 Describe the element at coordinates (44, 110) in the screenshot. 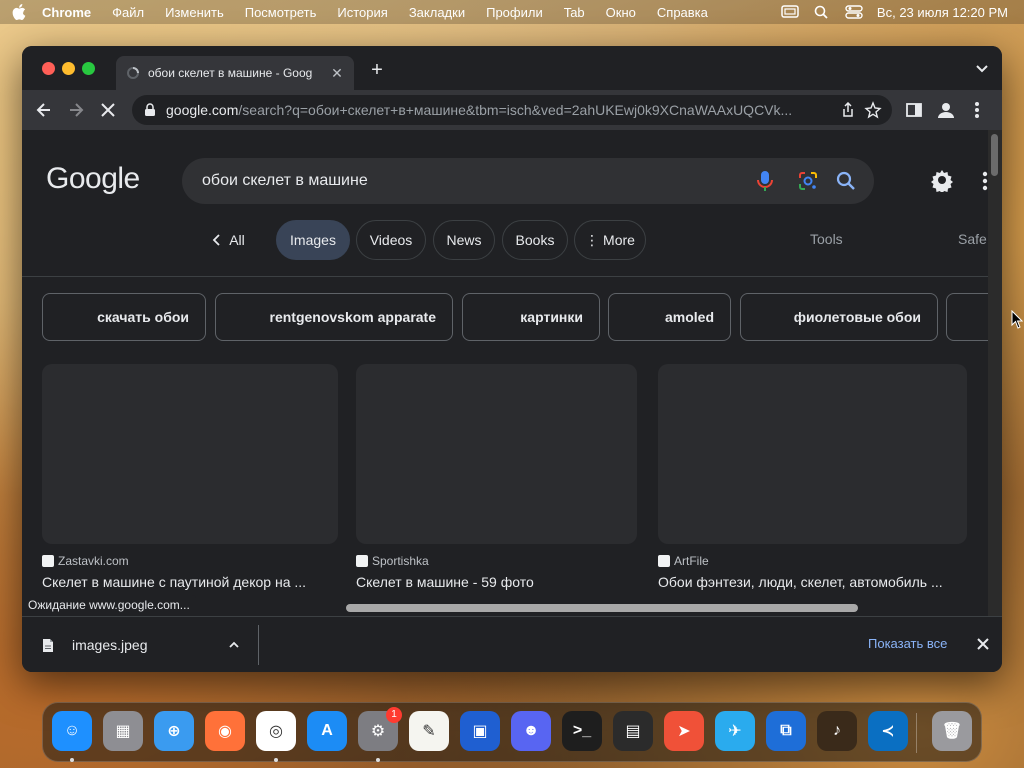

I see `back-button` at that location.